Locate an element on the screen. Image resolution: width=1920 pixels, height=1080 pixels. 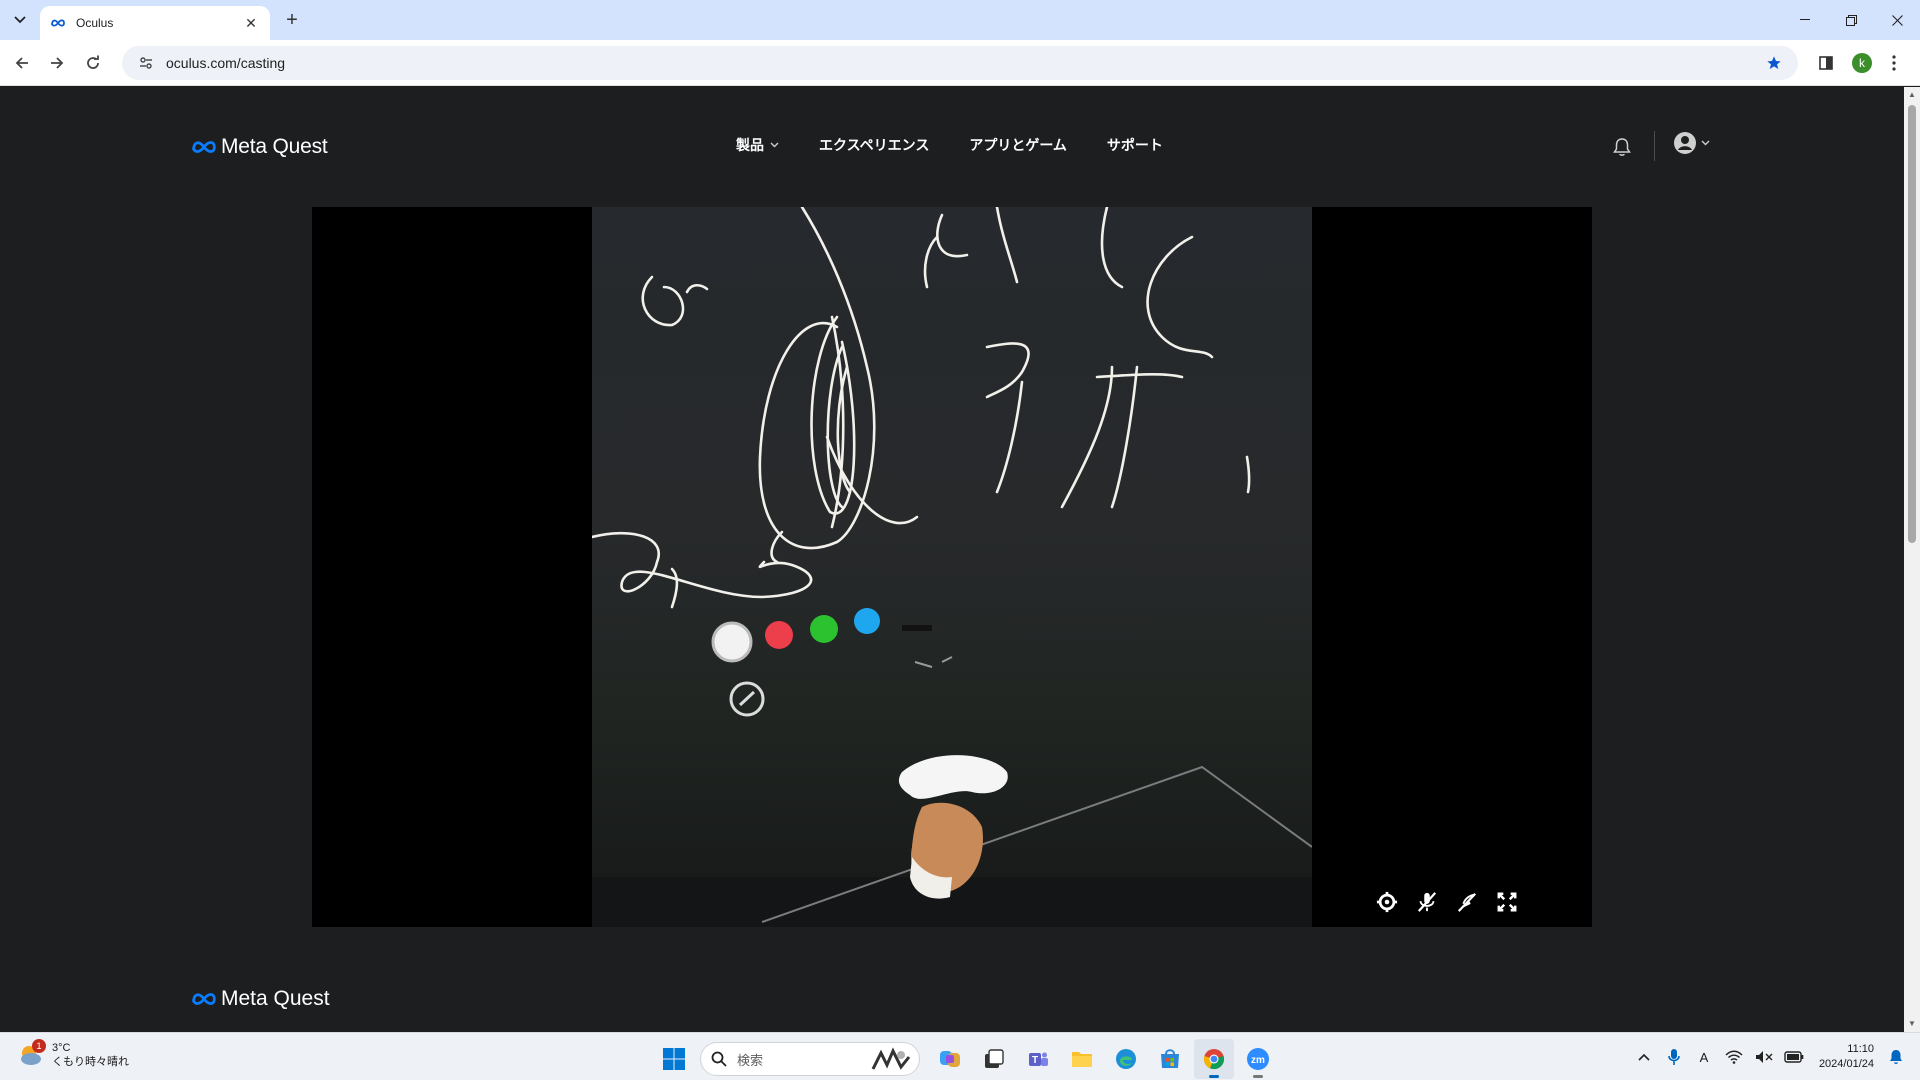
close-icon is located at coordinates (1897, 20).